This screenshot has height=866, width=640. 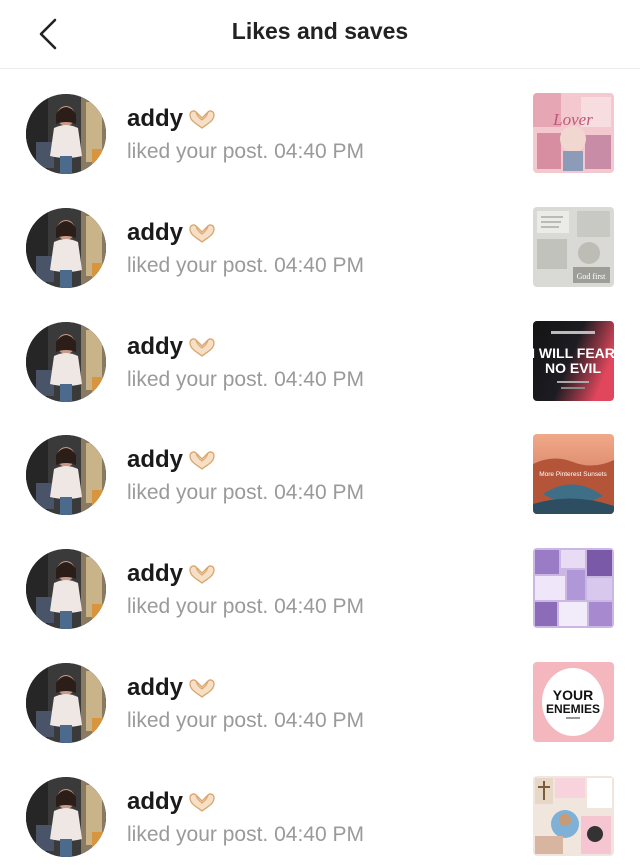 What do you see at coordinates (572, 119) in the screenshot?
I see `thumb-text: Lover` at bounding box center [572, 119].